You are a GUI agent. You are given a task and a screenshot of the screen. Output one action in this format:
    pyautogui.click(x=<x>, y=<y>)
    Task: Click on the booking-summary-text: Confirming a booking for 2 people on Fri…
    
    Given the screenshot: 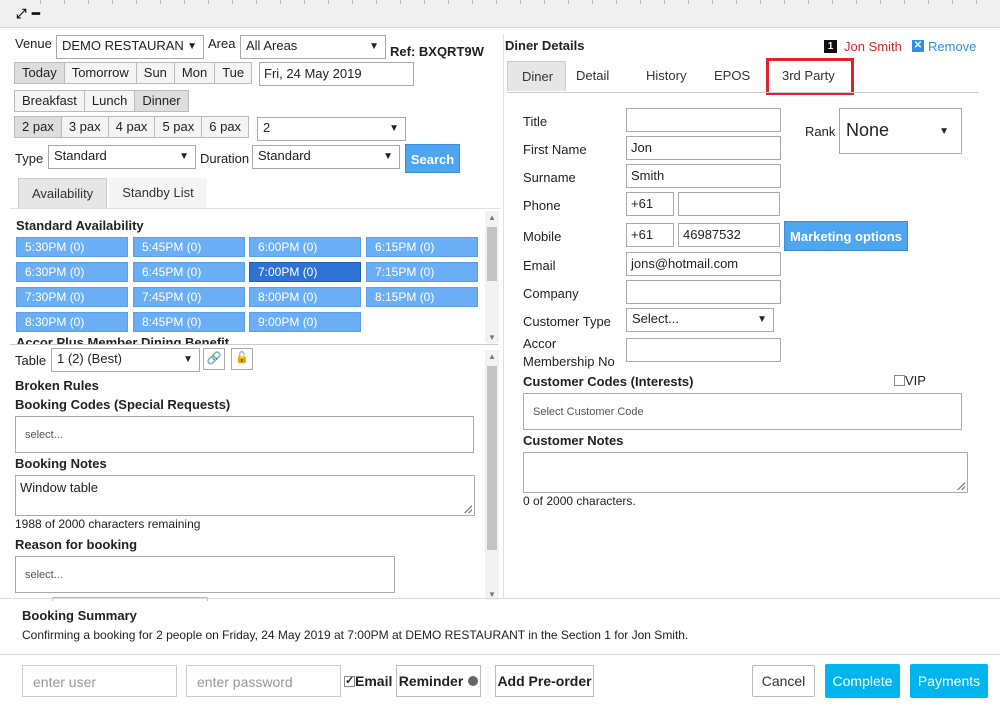 What is the action you would take?
    pyautogui.click(x=355, y=635)
    